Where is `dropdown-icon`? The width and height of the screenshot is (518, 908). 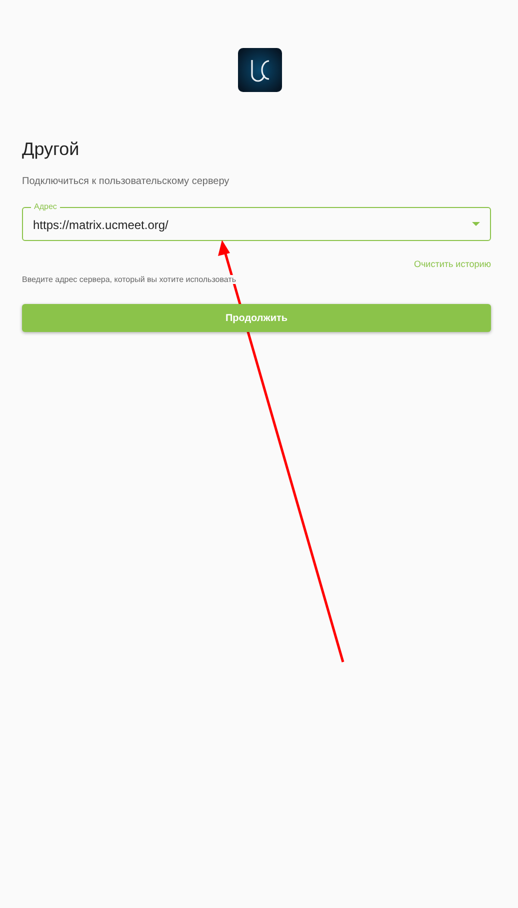 dropdown-icon is located at coordinates (476, 224).